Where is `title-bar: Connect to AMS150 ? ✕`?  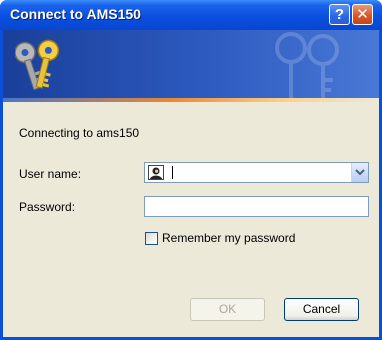 title-bar: Connect to AMS150 ? ✕ is located at coordinates (191, 15).